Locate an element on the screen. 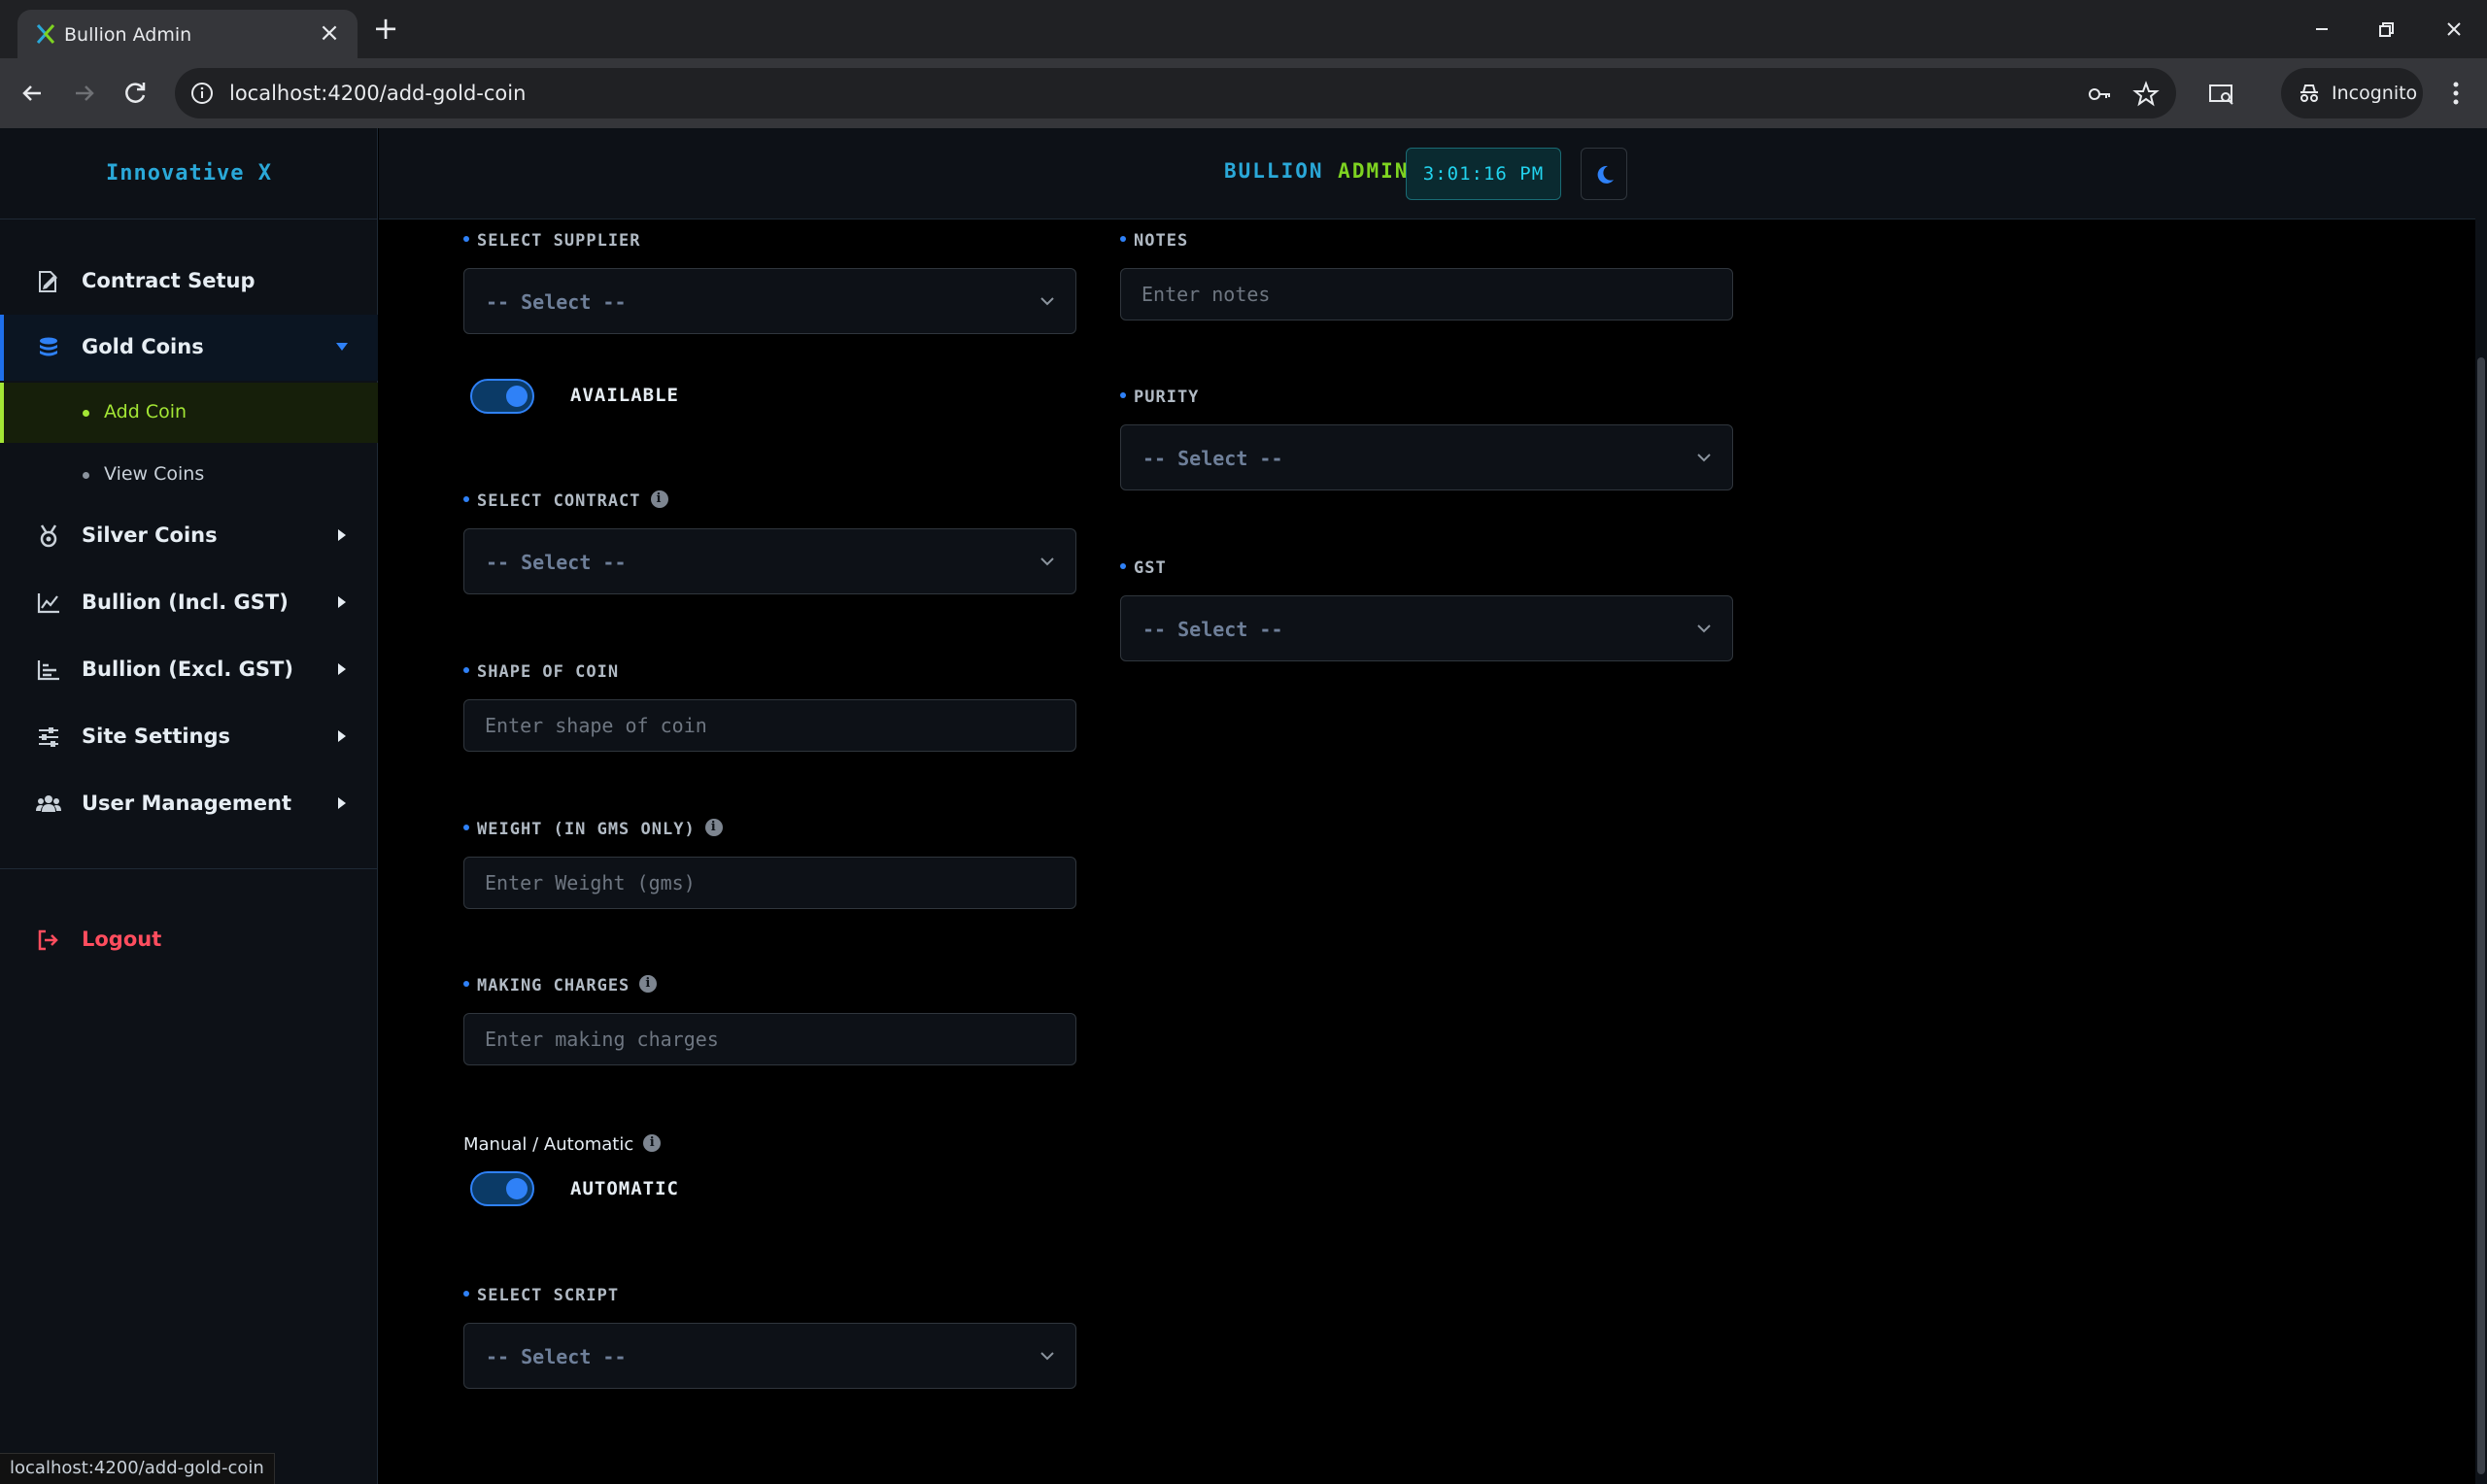  bullet-dot-icon is located at coordinates (86, 475).